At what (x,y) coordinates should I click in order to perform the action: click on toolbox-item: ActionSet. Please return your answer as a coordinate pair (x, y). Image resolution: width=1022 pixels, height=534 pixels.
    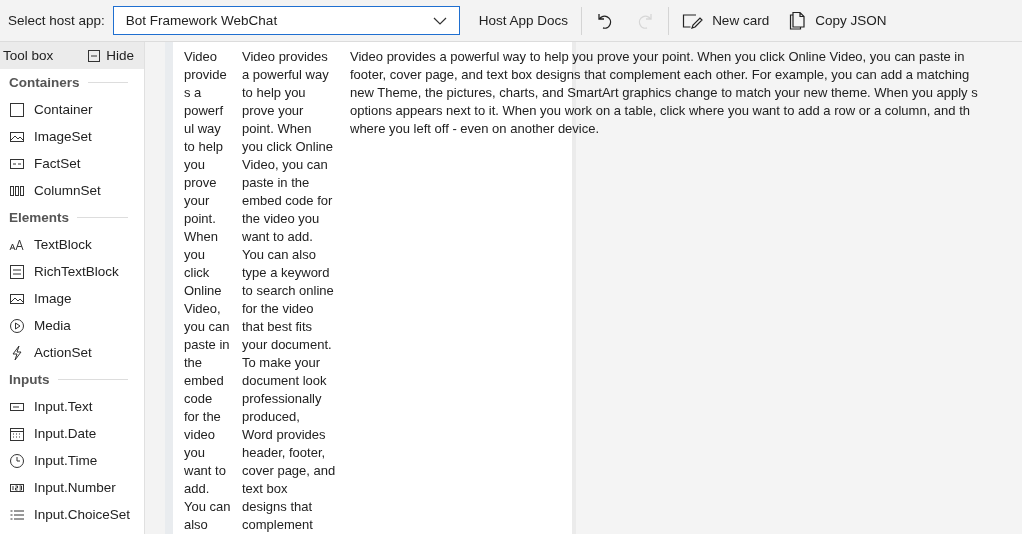
    Looking at the image, I should click on (72, 352).